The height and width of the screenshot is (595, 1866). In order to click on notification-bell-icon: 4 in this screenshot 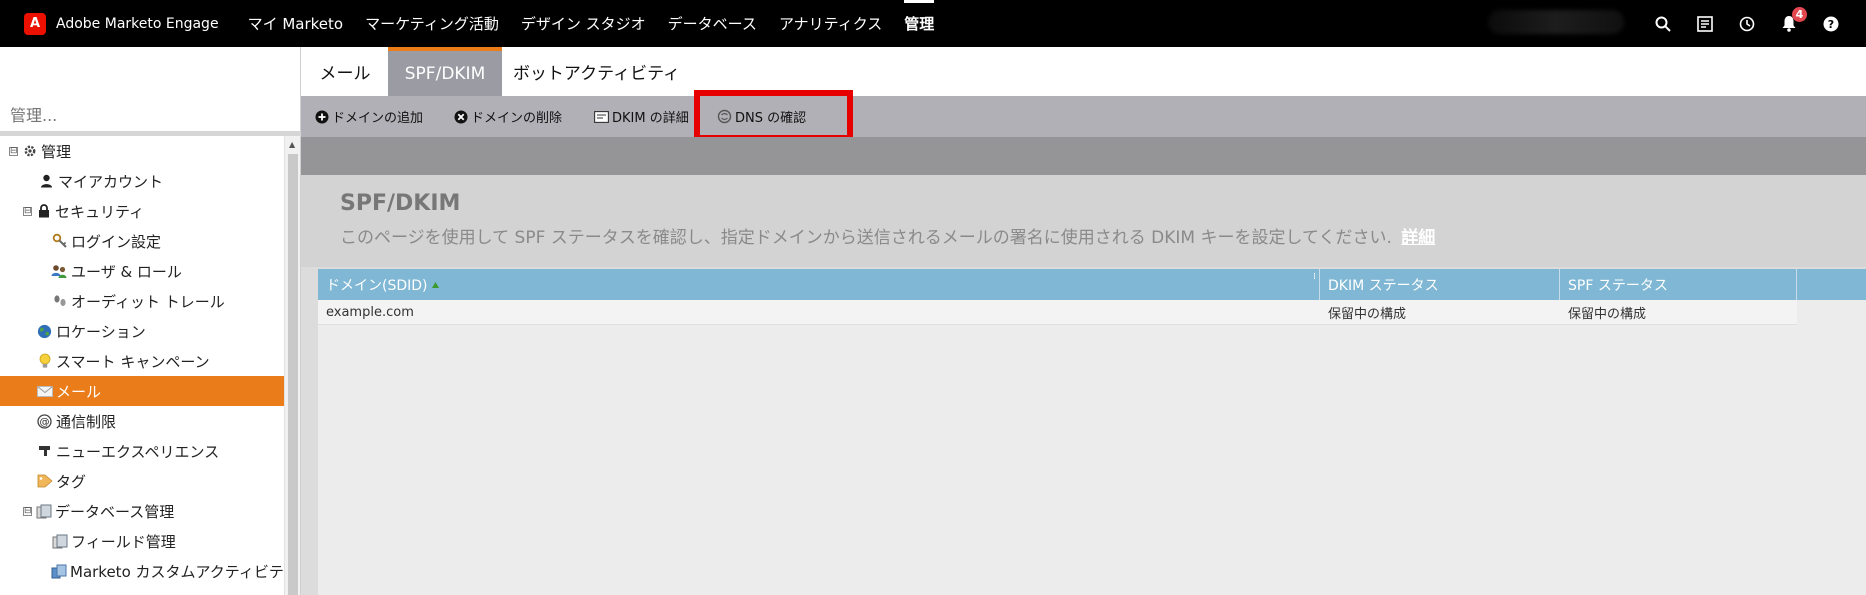, I will do `click(1789, 23)`.